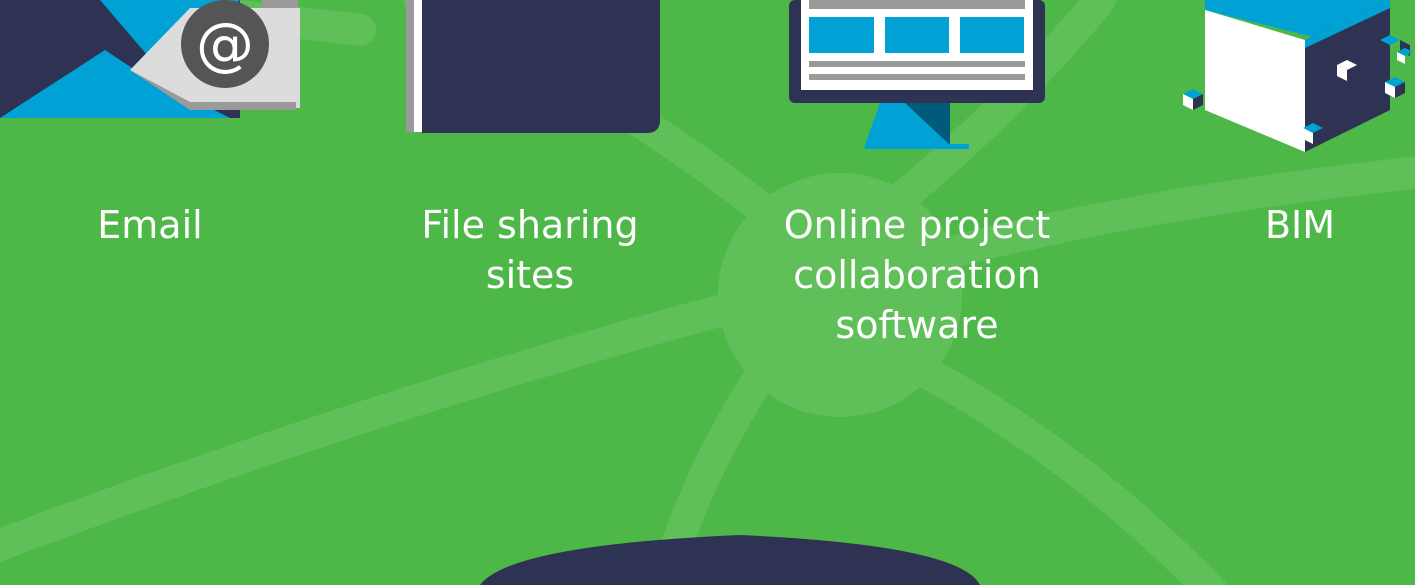 This screenshot has width=1415, height=585. Describe the element at coordinates (917, 325) in the screenshot. I see `label-line: software` at that location.